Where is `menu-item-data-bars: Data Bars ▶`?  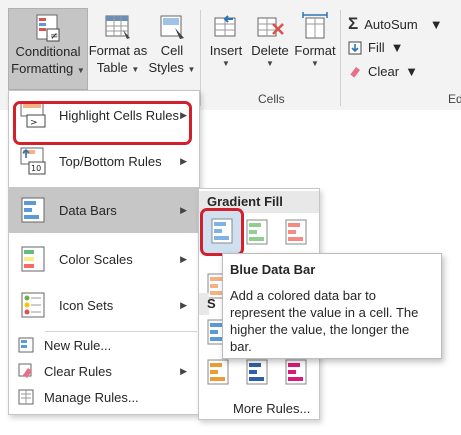 menu-item-data-bars: Data Bars ▶ is located at coordinates (104, 210).